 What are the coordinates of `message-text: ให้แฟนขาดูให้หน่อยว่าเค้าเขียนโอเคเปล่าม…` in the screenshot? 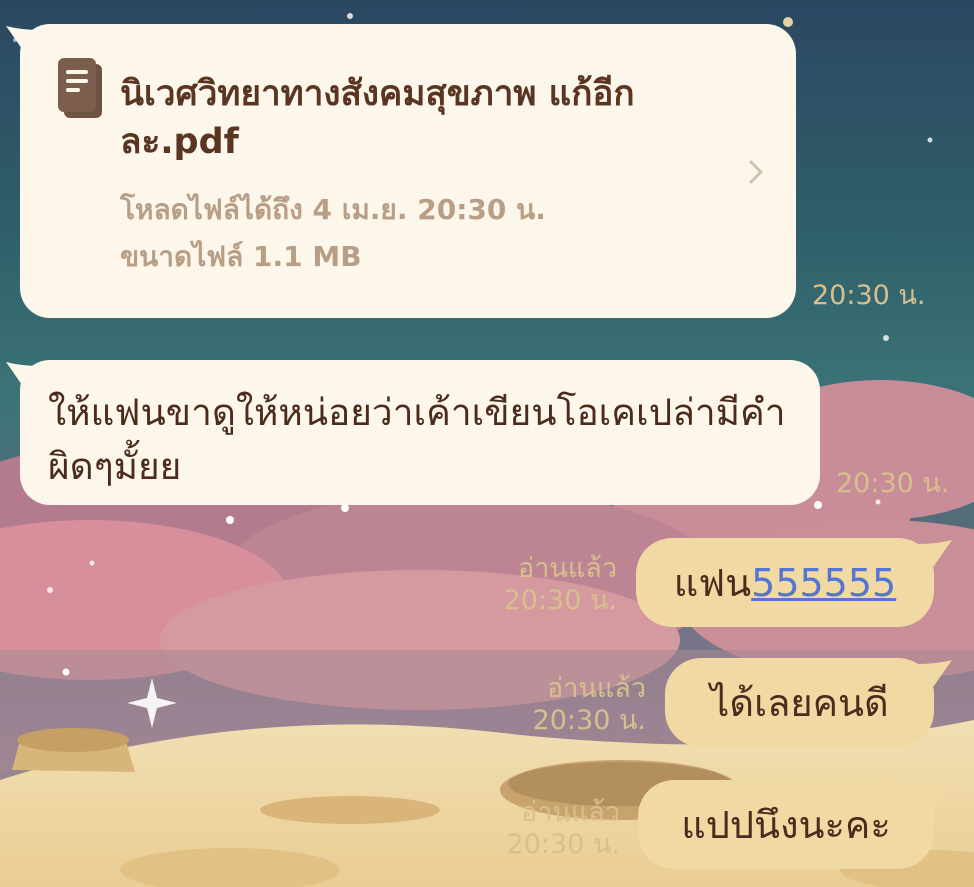 It's located at (417, 439).